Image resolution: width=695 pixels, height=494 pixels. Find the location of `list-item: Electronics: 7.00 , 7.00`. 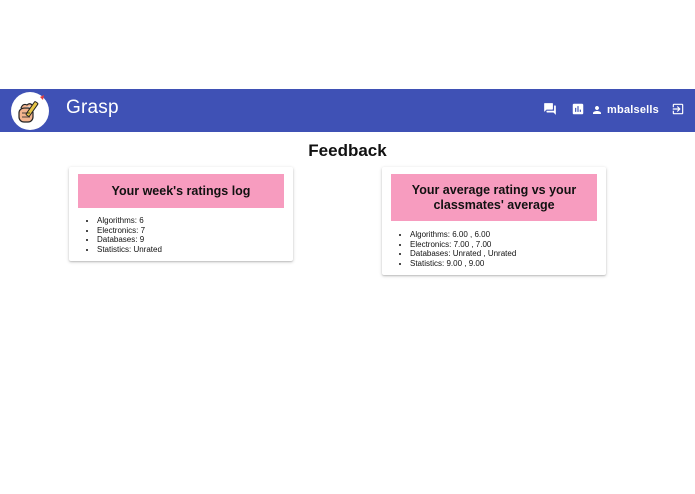

list-item: Electronics: 7.00 , 7.00 is located at coordinates (463, 245).